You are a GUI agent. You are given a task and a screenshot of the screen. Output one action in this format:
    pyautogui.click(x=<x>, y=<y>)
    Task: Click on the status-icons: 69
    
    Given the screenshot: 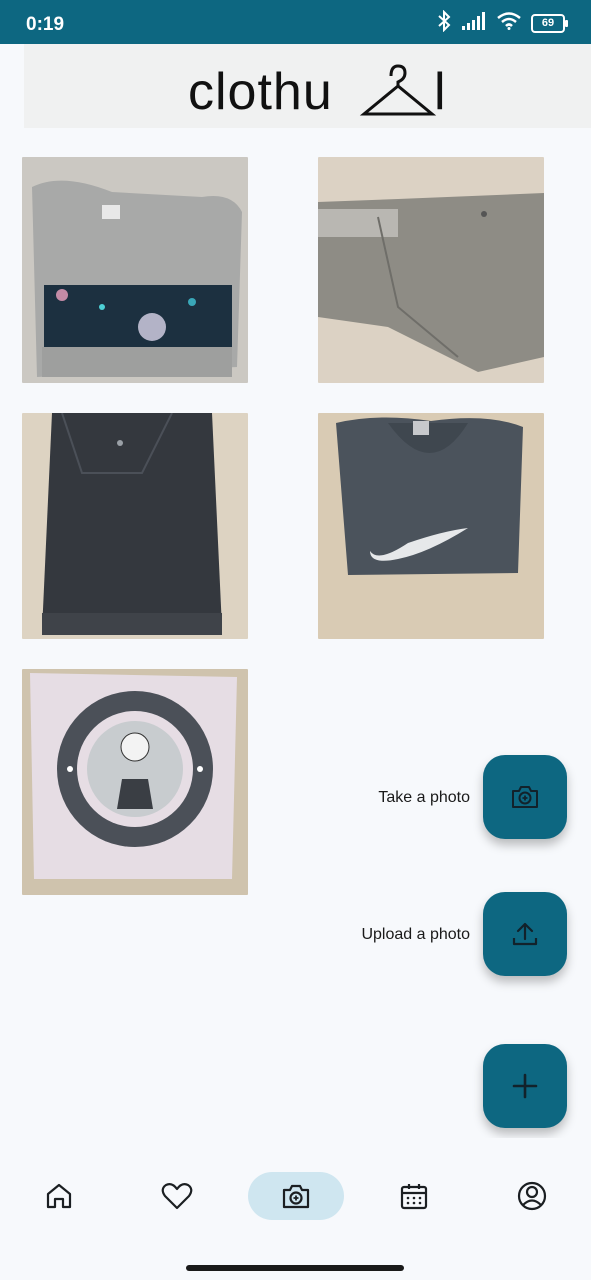 What is the action you would take?
    pyautogui.click(x=502, y=23)
    